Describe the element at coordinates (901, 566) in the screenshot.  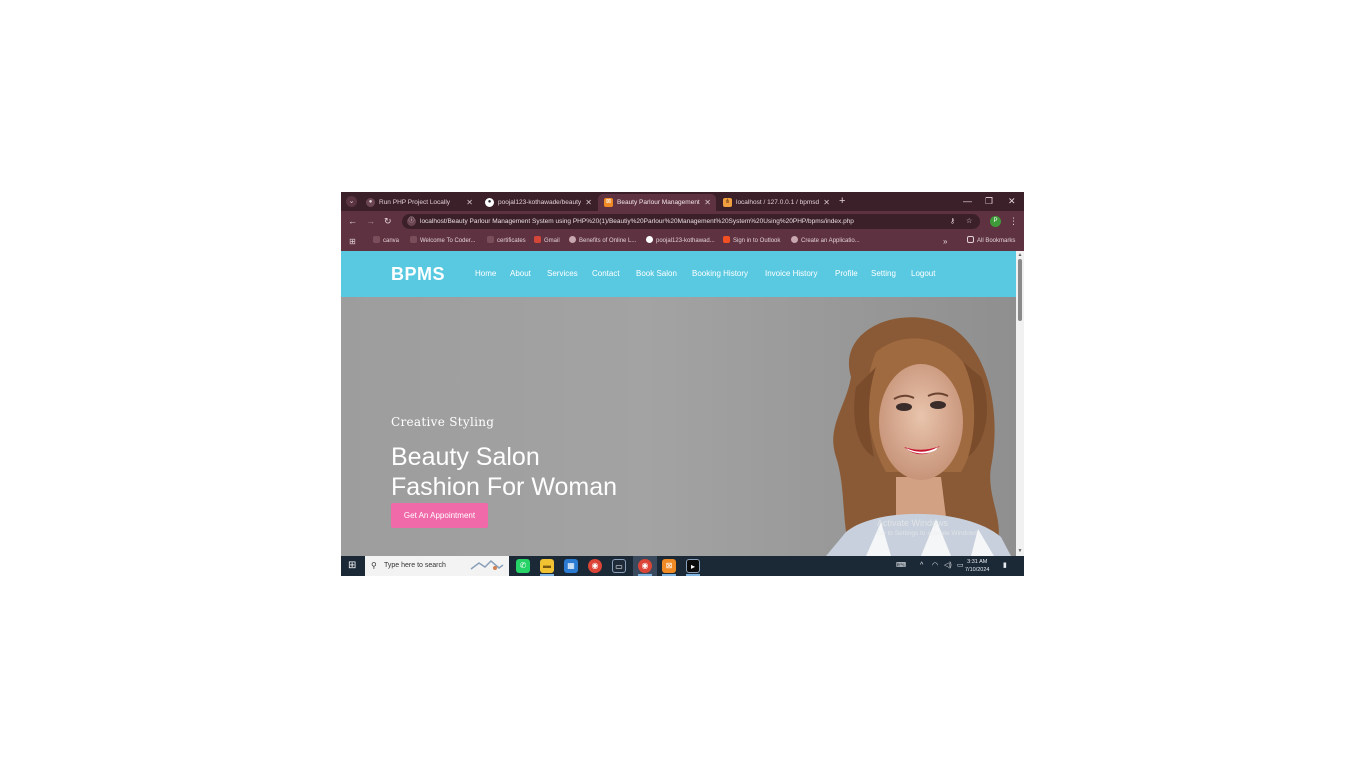
I see `keyboard-icon: ⌨` at that location.